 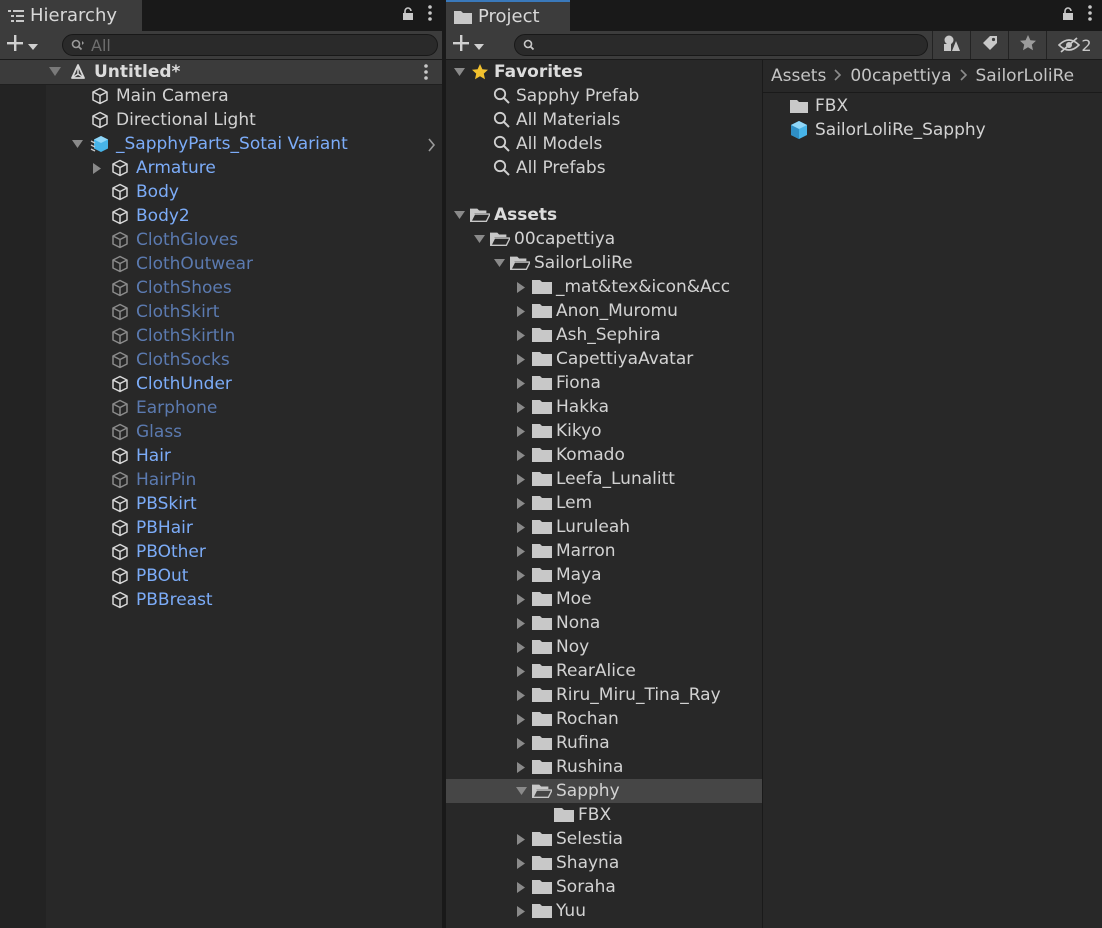 I want to click on folder-item: Rochan, so click(x=566, y=719).